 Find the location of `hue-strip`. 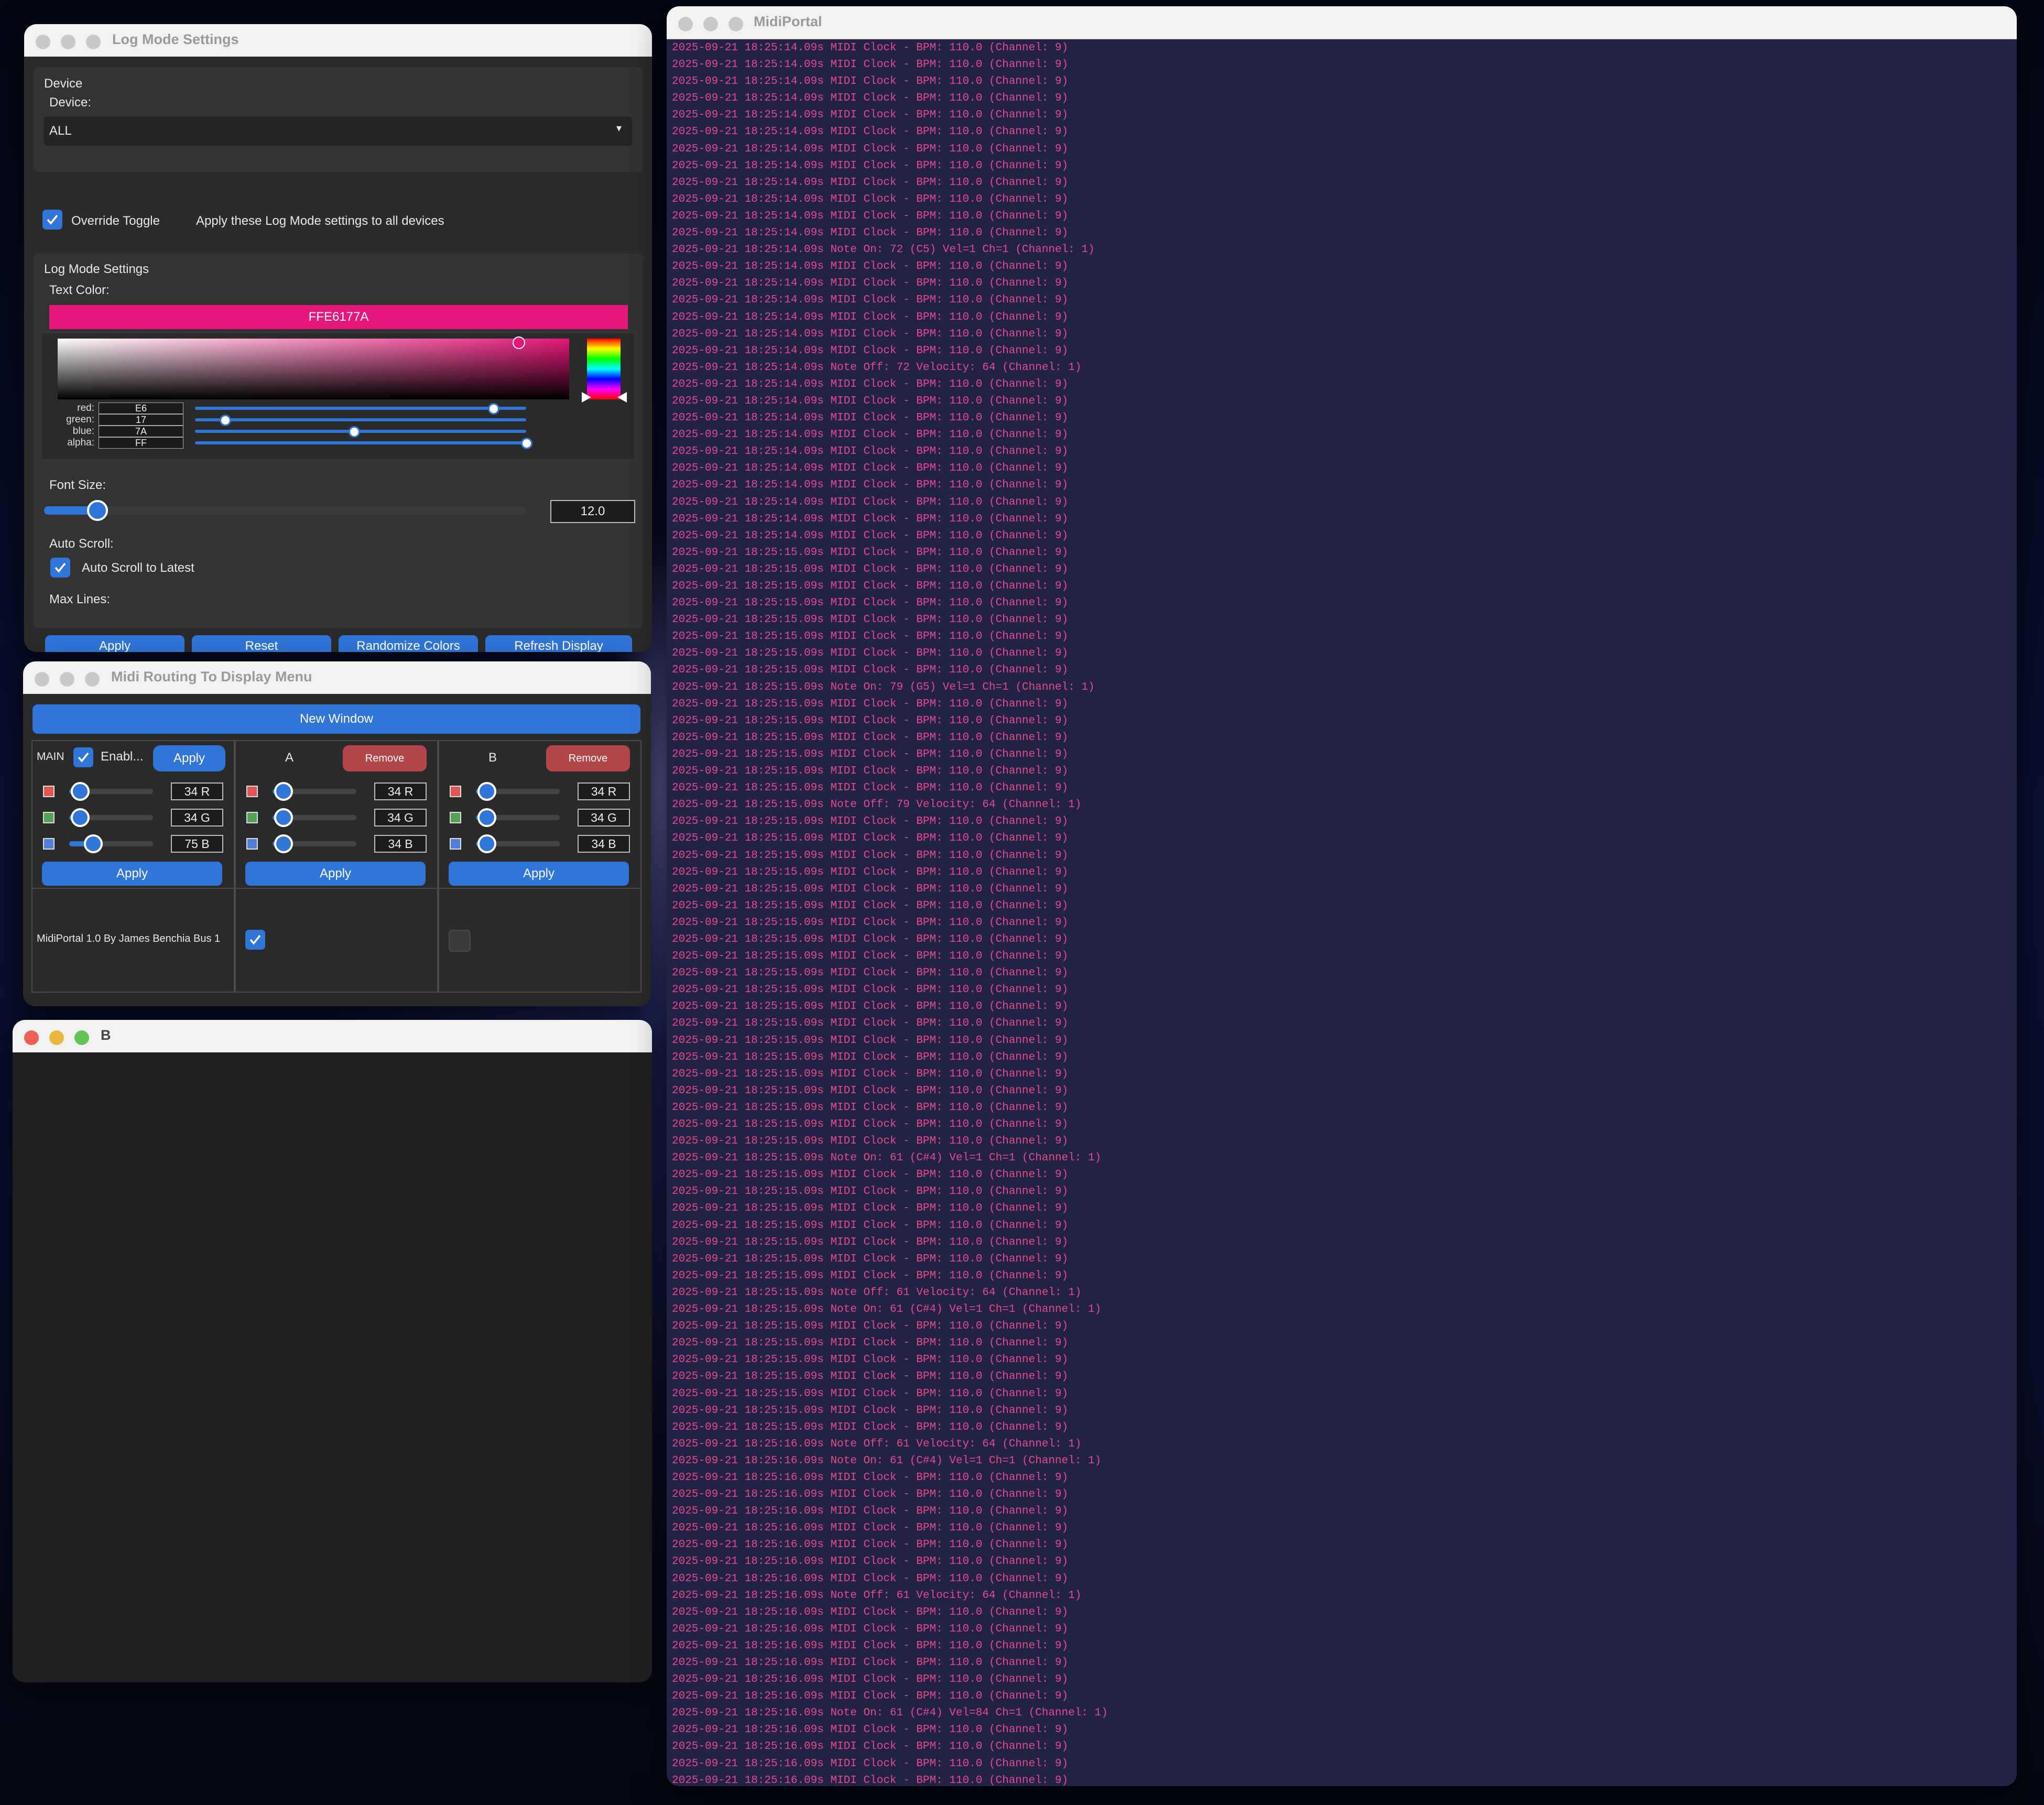

hue-strip is located at coordinates (604, 369).